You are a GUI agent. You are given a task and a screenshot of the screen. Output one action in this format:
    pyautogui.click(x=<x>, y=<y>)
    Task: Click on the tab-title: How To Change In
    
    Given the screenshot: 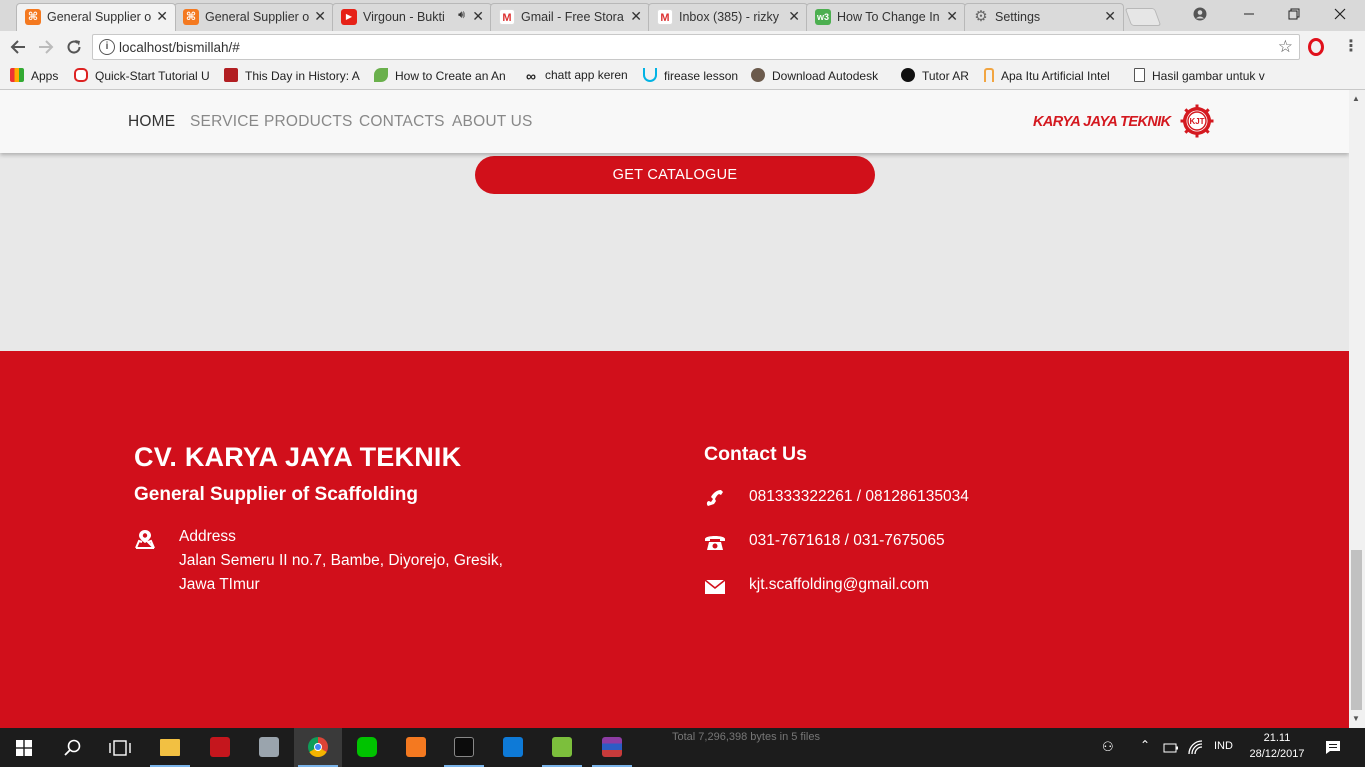 What is the action you would take?
    pyautogui.click(x=888, y=17)
    